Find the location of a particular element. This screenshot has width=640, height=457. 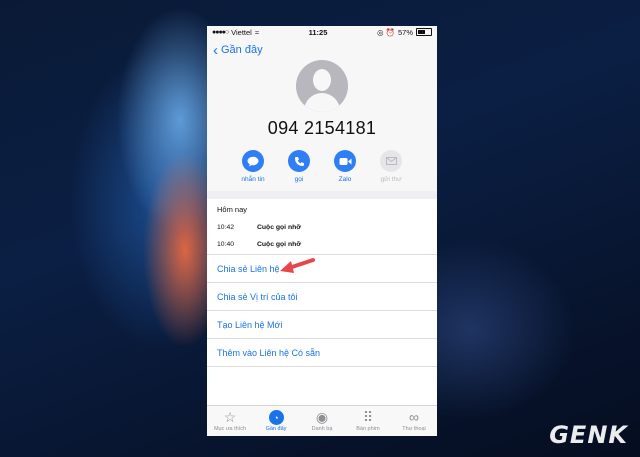

battery-percent: 57% is located at coordinates (405, 32).